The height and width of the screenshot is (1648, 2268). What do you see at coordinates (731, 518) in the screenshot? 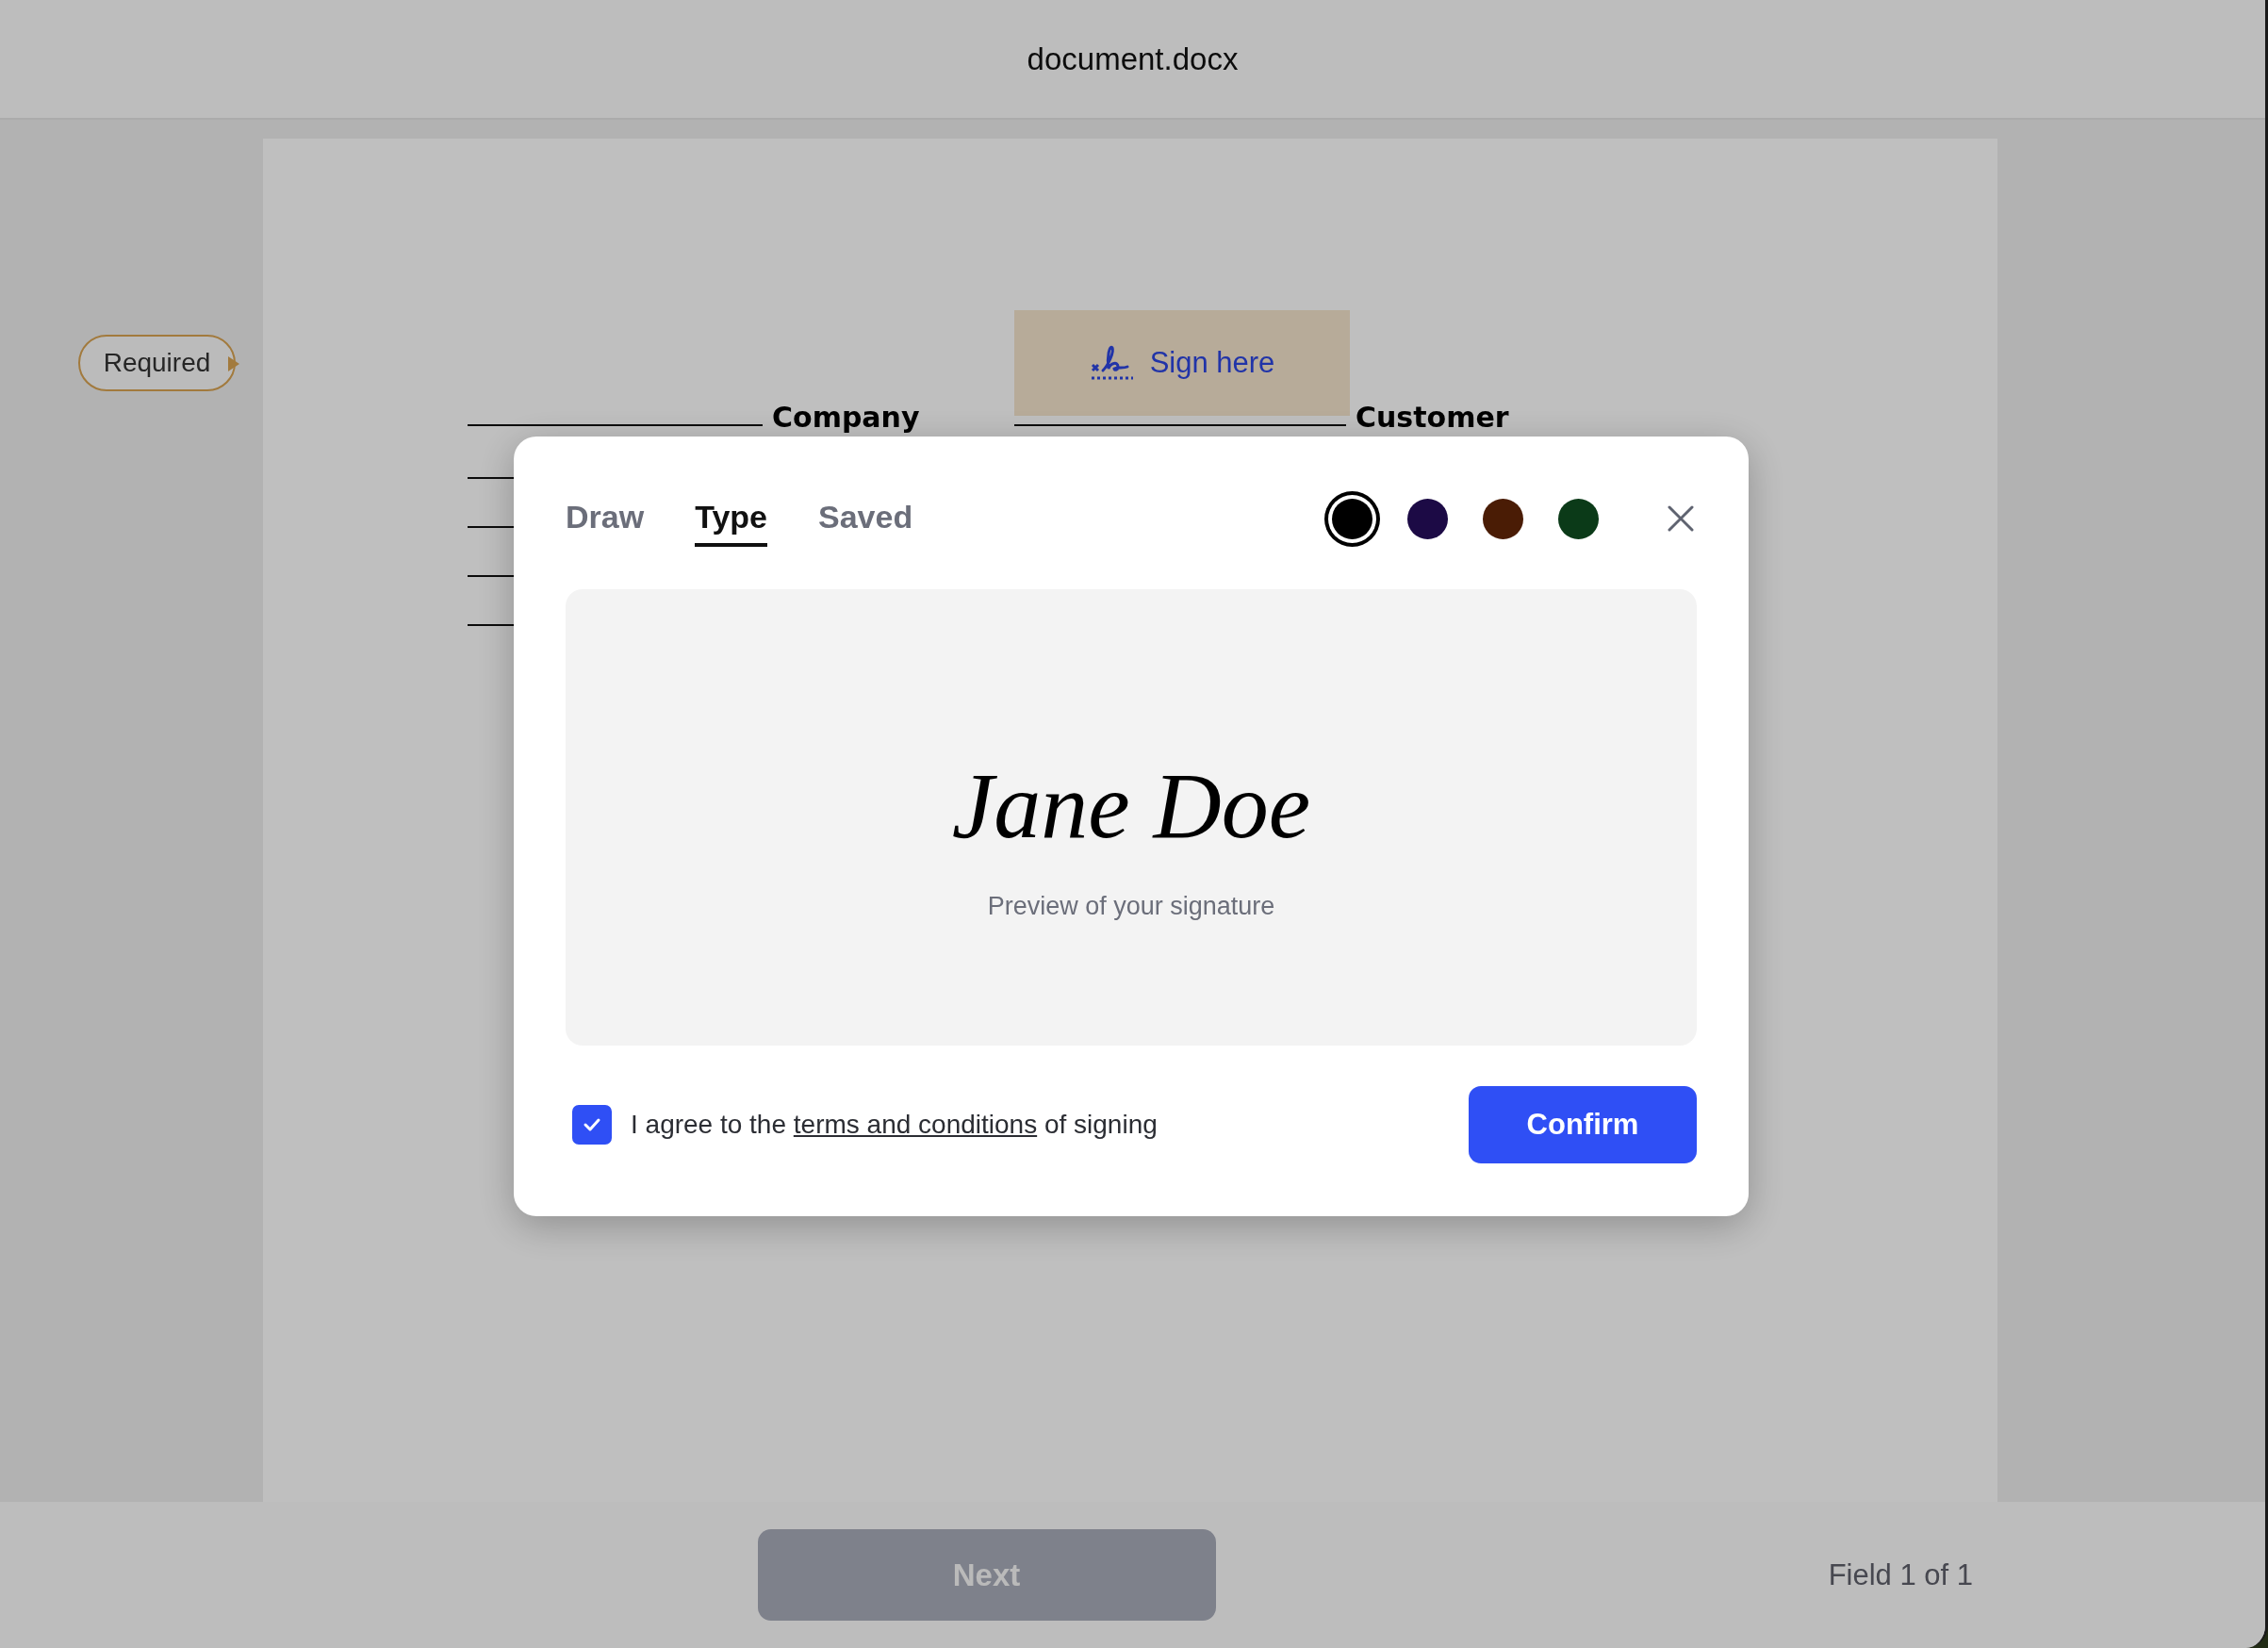
I see `tab: Type` at bounding box center [731, 518].